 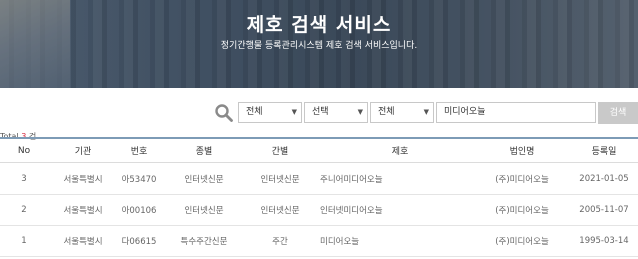 What do you see at coordinates (319, 150) in the screenshot?
I see `table-header: No 기관 번호 종별 간별 제호 법인명 등록일` at bounding box center [319, 150].